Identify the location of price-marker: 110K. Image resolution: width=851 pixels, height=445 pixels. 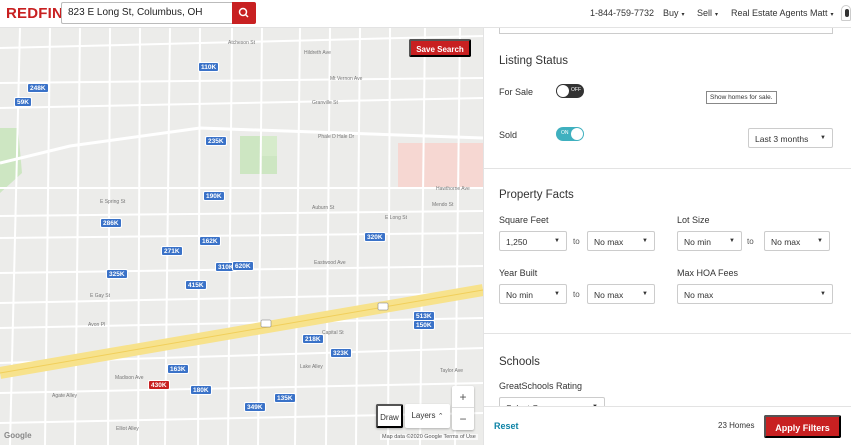
(209, 67).